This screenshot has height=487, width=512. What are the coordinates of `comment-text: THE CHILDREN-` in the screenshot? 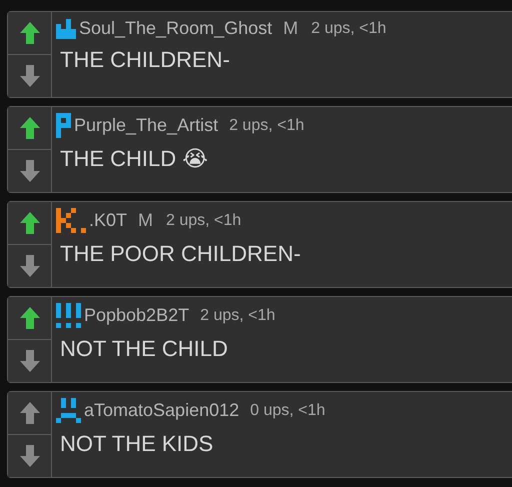 It's located at (145, 60).